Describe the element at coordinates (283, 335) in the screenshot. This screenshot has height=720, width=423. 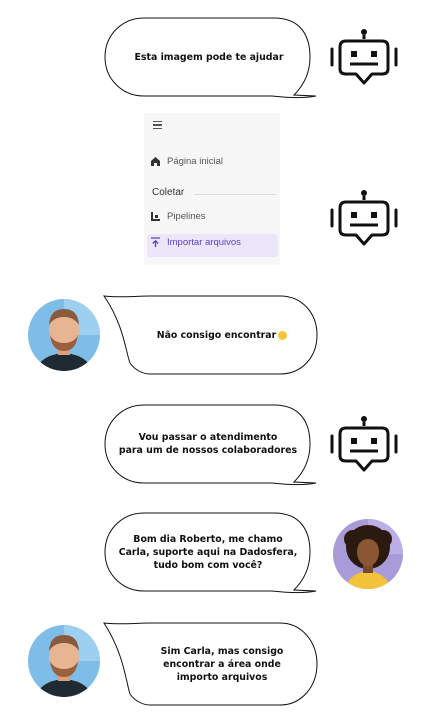
I see `smile-emoji-icon` at that location.